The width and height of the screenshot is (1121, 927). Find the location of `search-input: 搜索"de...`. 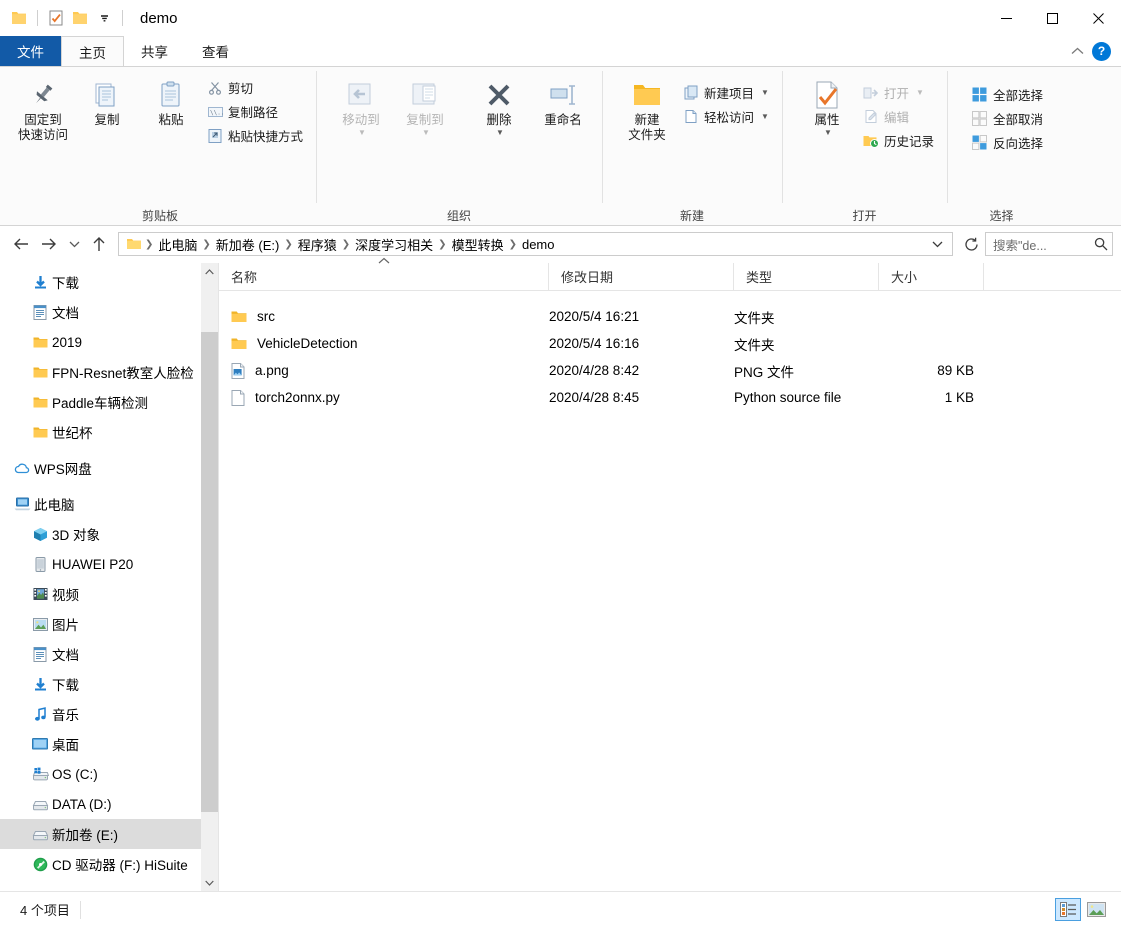

search-input: 搜索"de... is located at coordinates (1043, 244).